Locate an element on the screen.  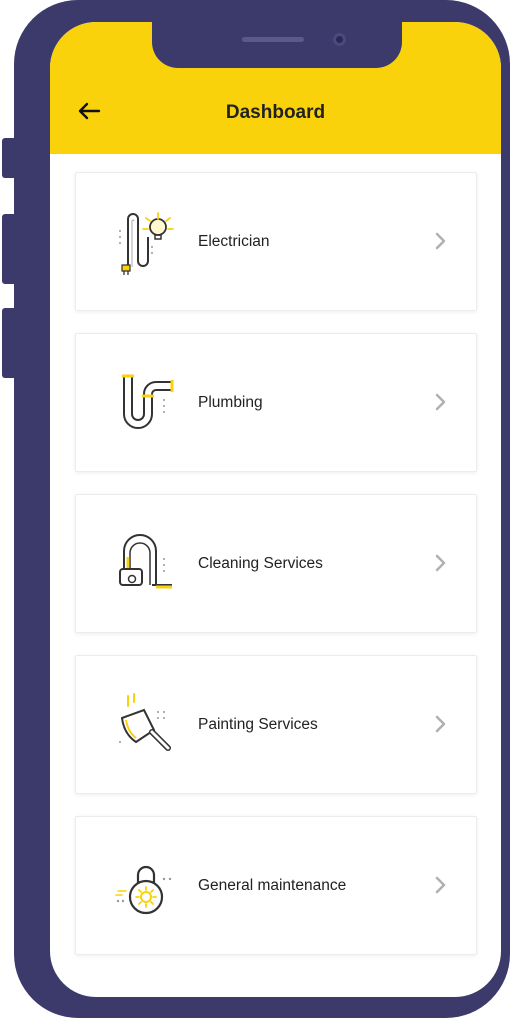
service-card-painting: Painting Services is located at coordinates (276, 724).